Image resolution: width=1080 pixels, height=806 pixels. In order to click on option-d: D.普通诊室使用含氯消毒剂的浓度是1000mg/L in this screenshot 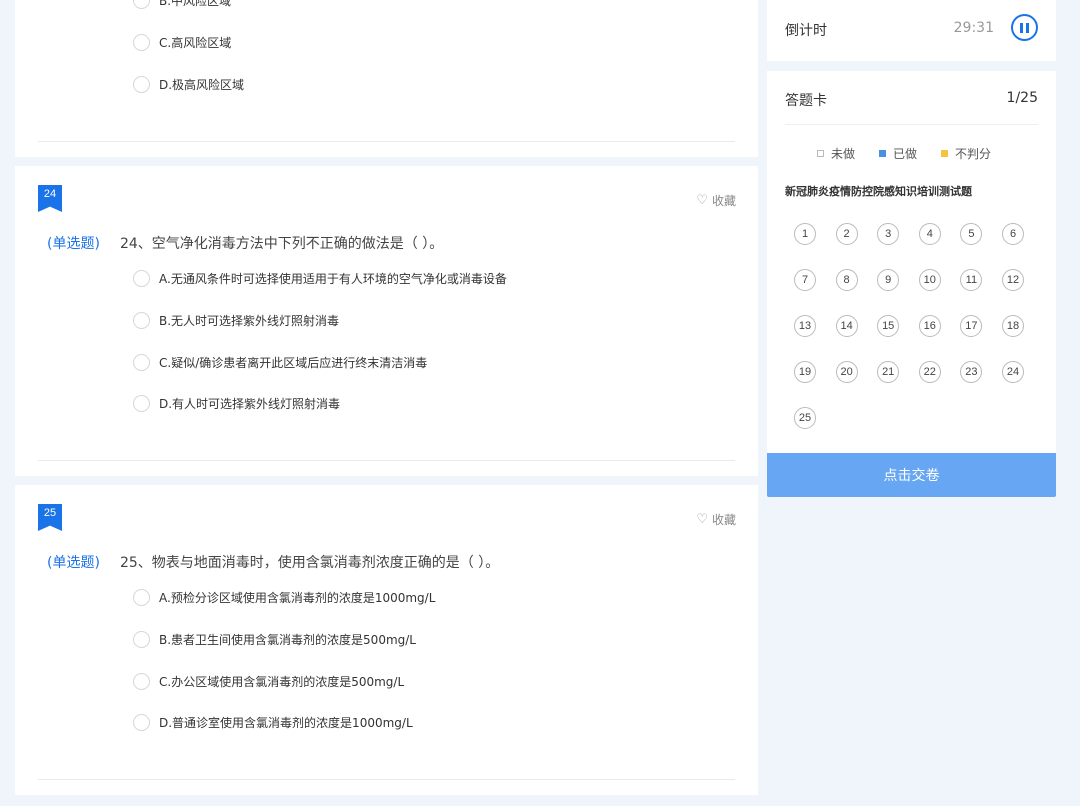, I will do `click(273, 722)`.